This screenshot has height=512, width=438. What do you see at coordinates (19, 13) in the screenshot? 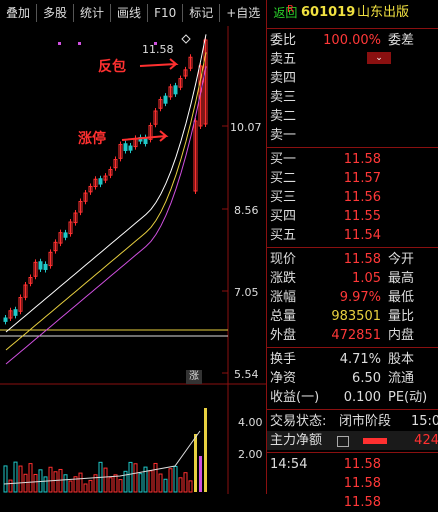
I see `toolbar-item: 叠加` at bounding box center [19, 13].